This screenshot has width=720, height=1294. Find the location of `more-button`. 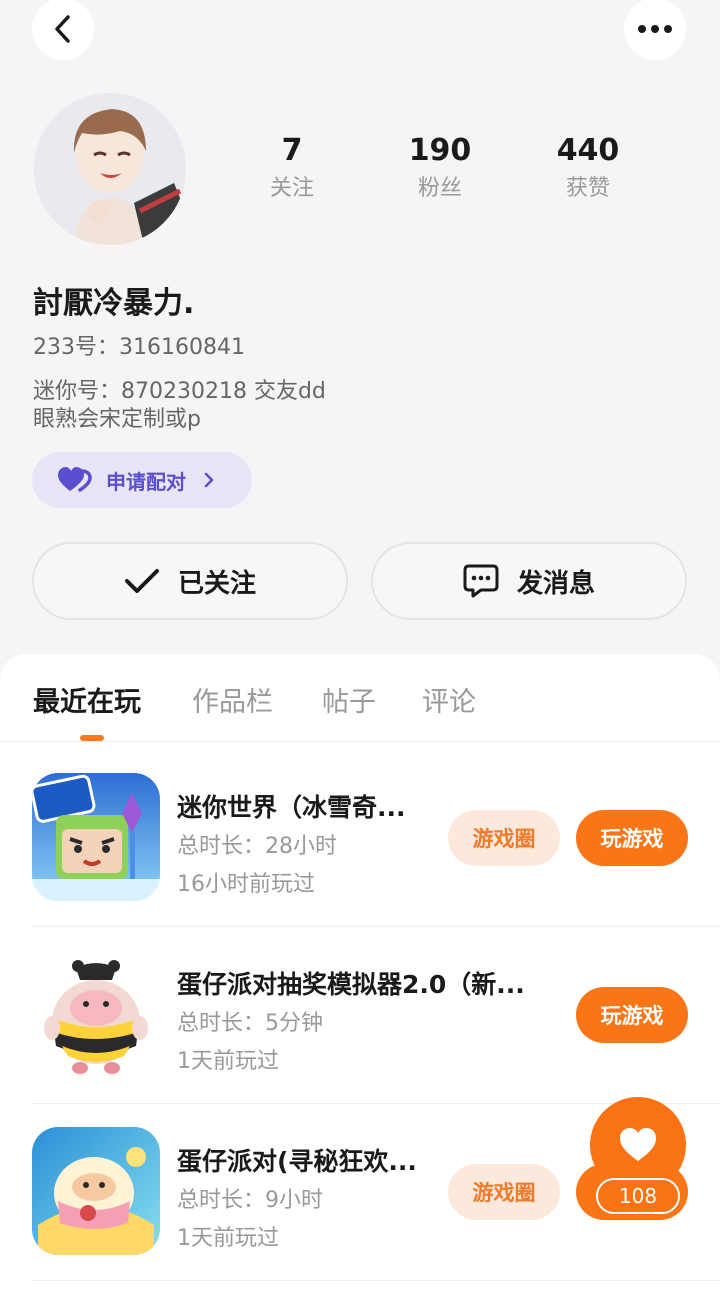

more-button is located at coordinates (655, 30).